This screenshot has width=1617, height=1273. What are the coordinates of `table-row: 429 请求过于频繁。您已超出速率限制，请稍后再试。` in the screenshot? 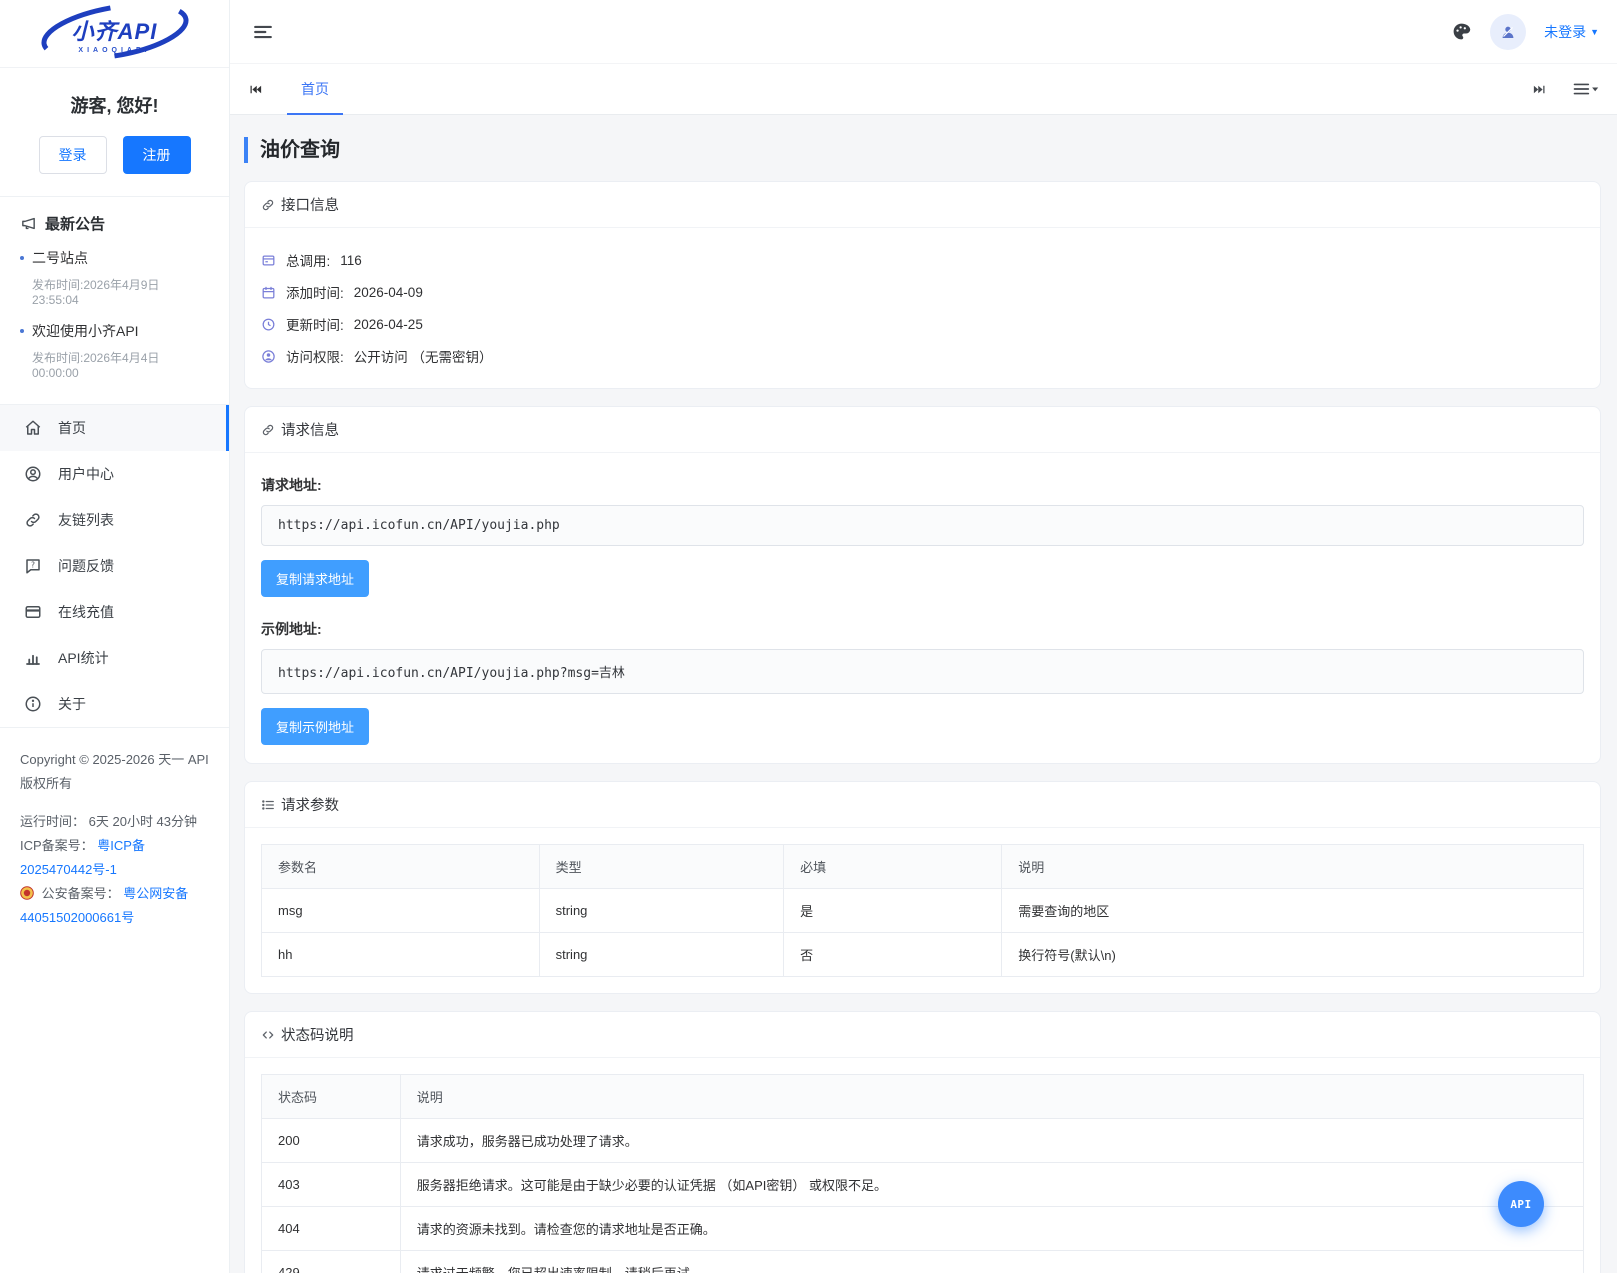 It's located at (923, 1261).